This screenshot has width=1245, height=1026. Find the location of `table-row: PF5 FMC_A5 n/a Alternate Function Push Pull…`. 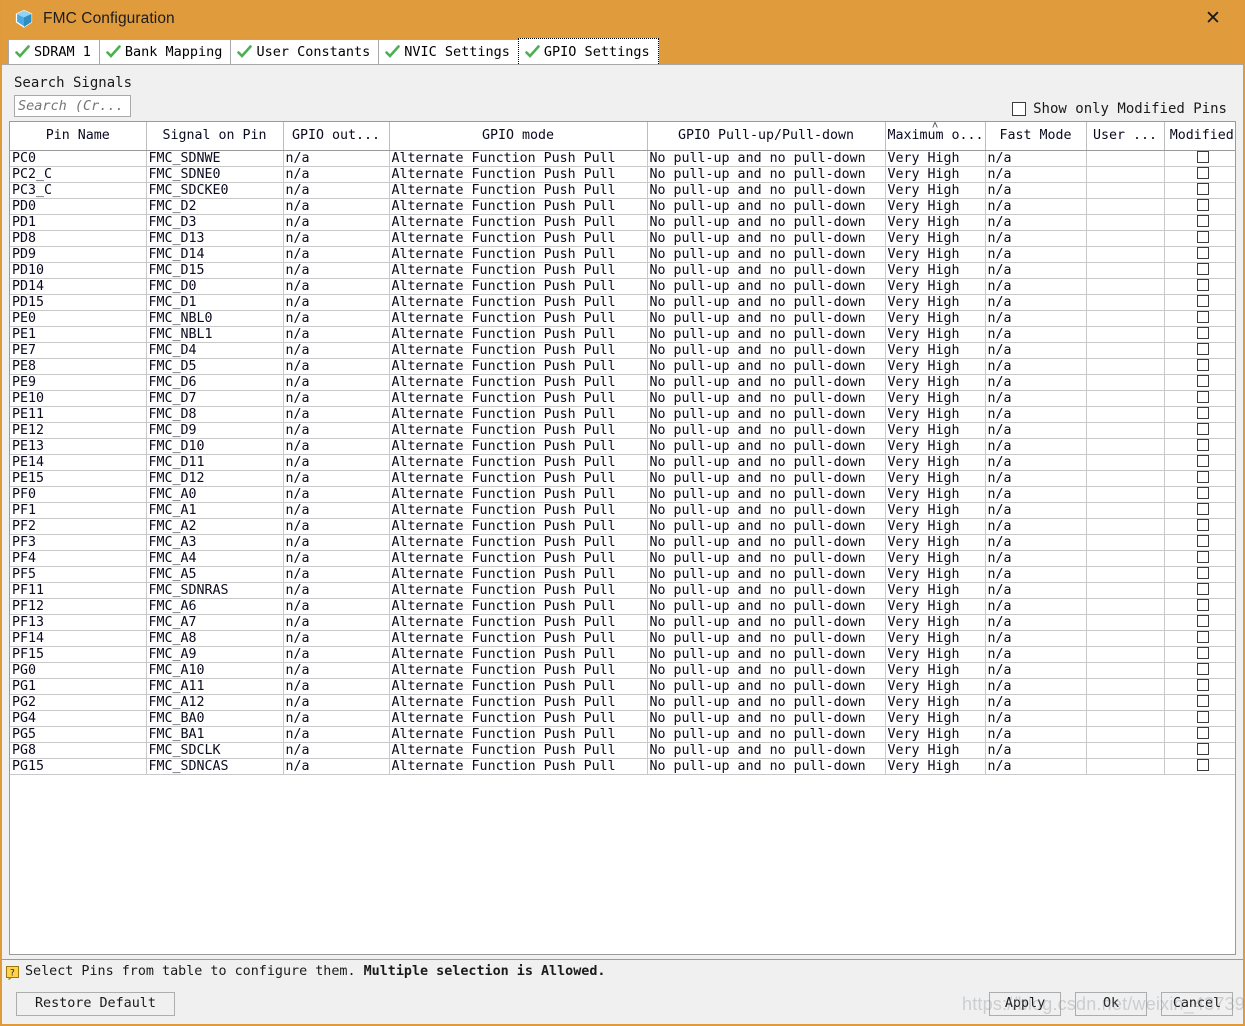

table-row: PF5 FMC_A5 n/a Alternate Function Push Pull… is located at coordinates (622, 574).